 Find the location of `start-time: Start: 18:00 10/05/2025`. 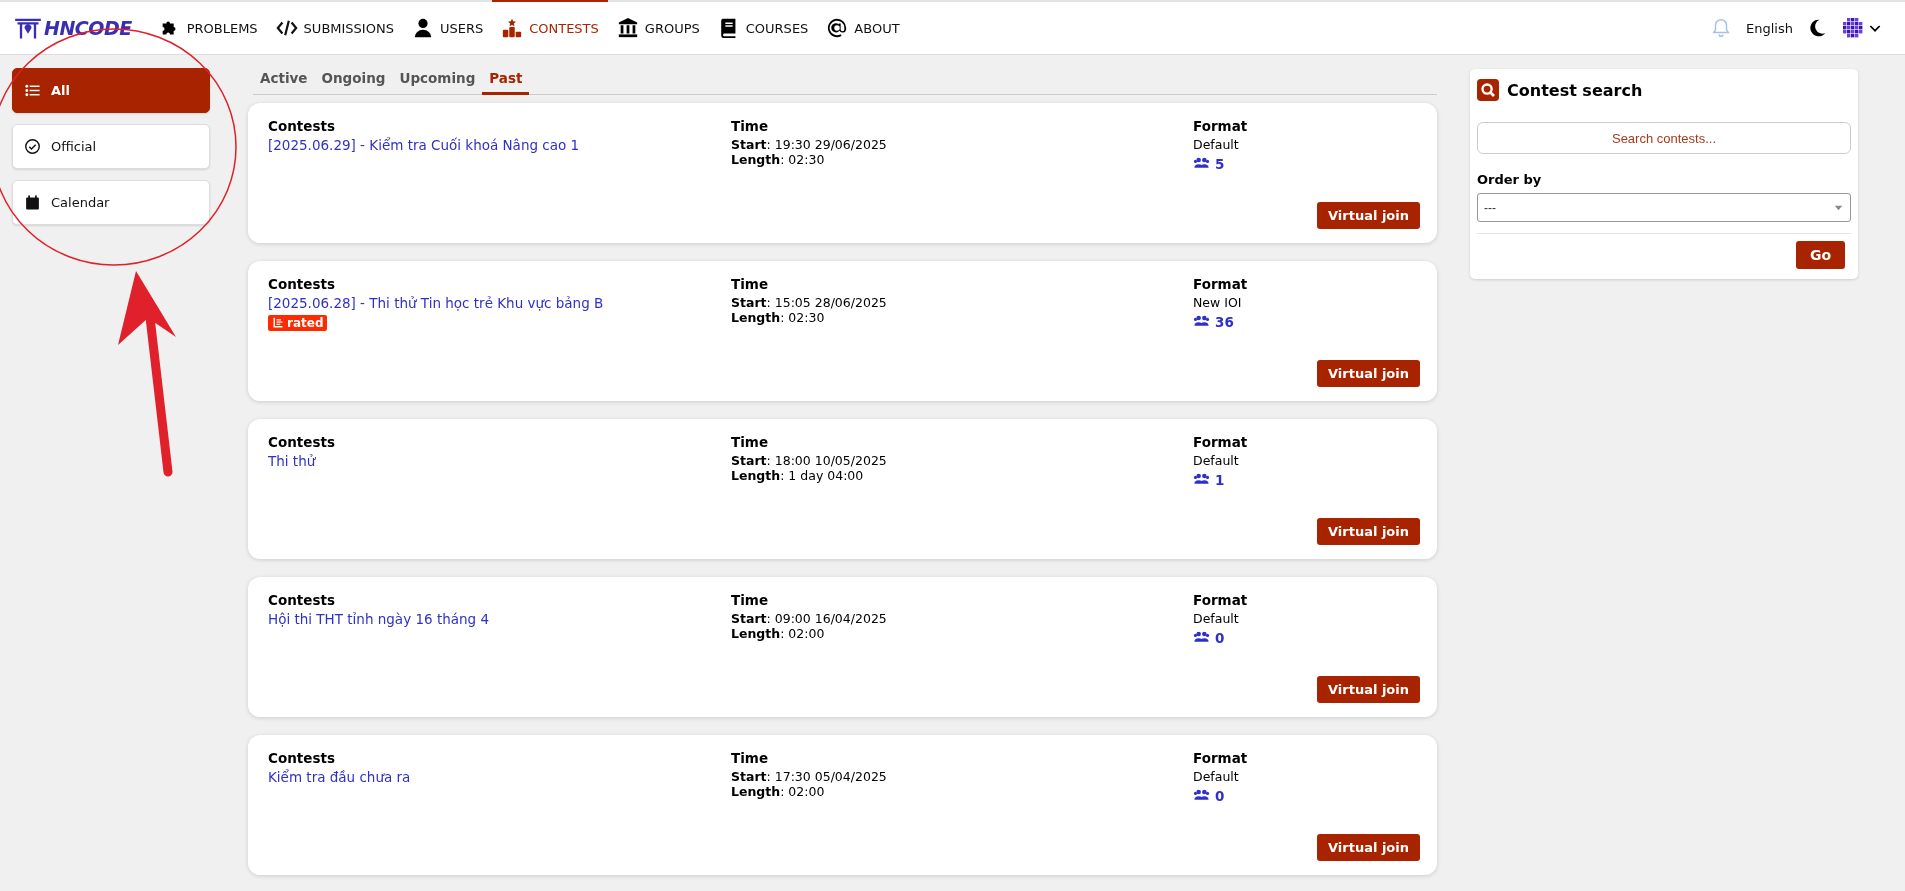

start-time: Start: 18:00 10/05/2025 is located at coordinates (809, 460).